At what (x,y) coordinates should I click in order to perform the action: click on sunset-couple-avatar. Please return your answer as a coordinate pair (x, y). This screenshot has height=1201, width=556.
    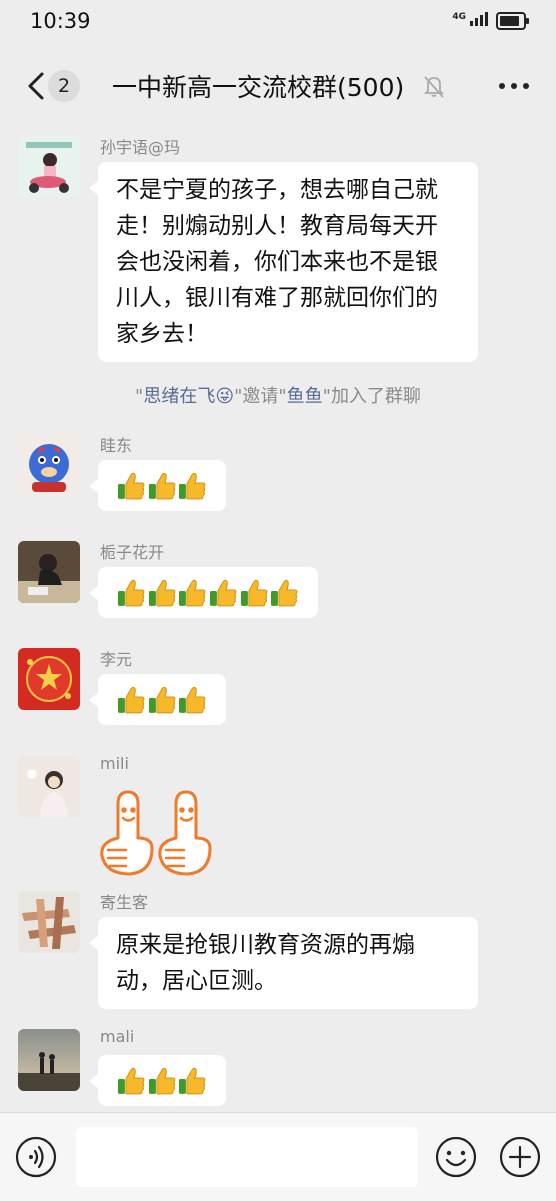
    Looking at the image, I should click on (49, 1060).